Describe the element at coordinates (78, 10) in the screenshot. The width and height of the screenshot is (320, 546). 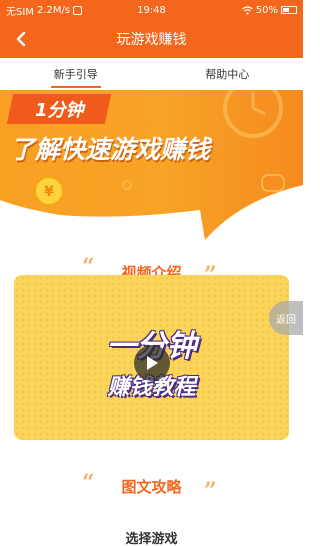
I see `notification-icon` at that location.